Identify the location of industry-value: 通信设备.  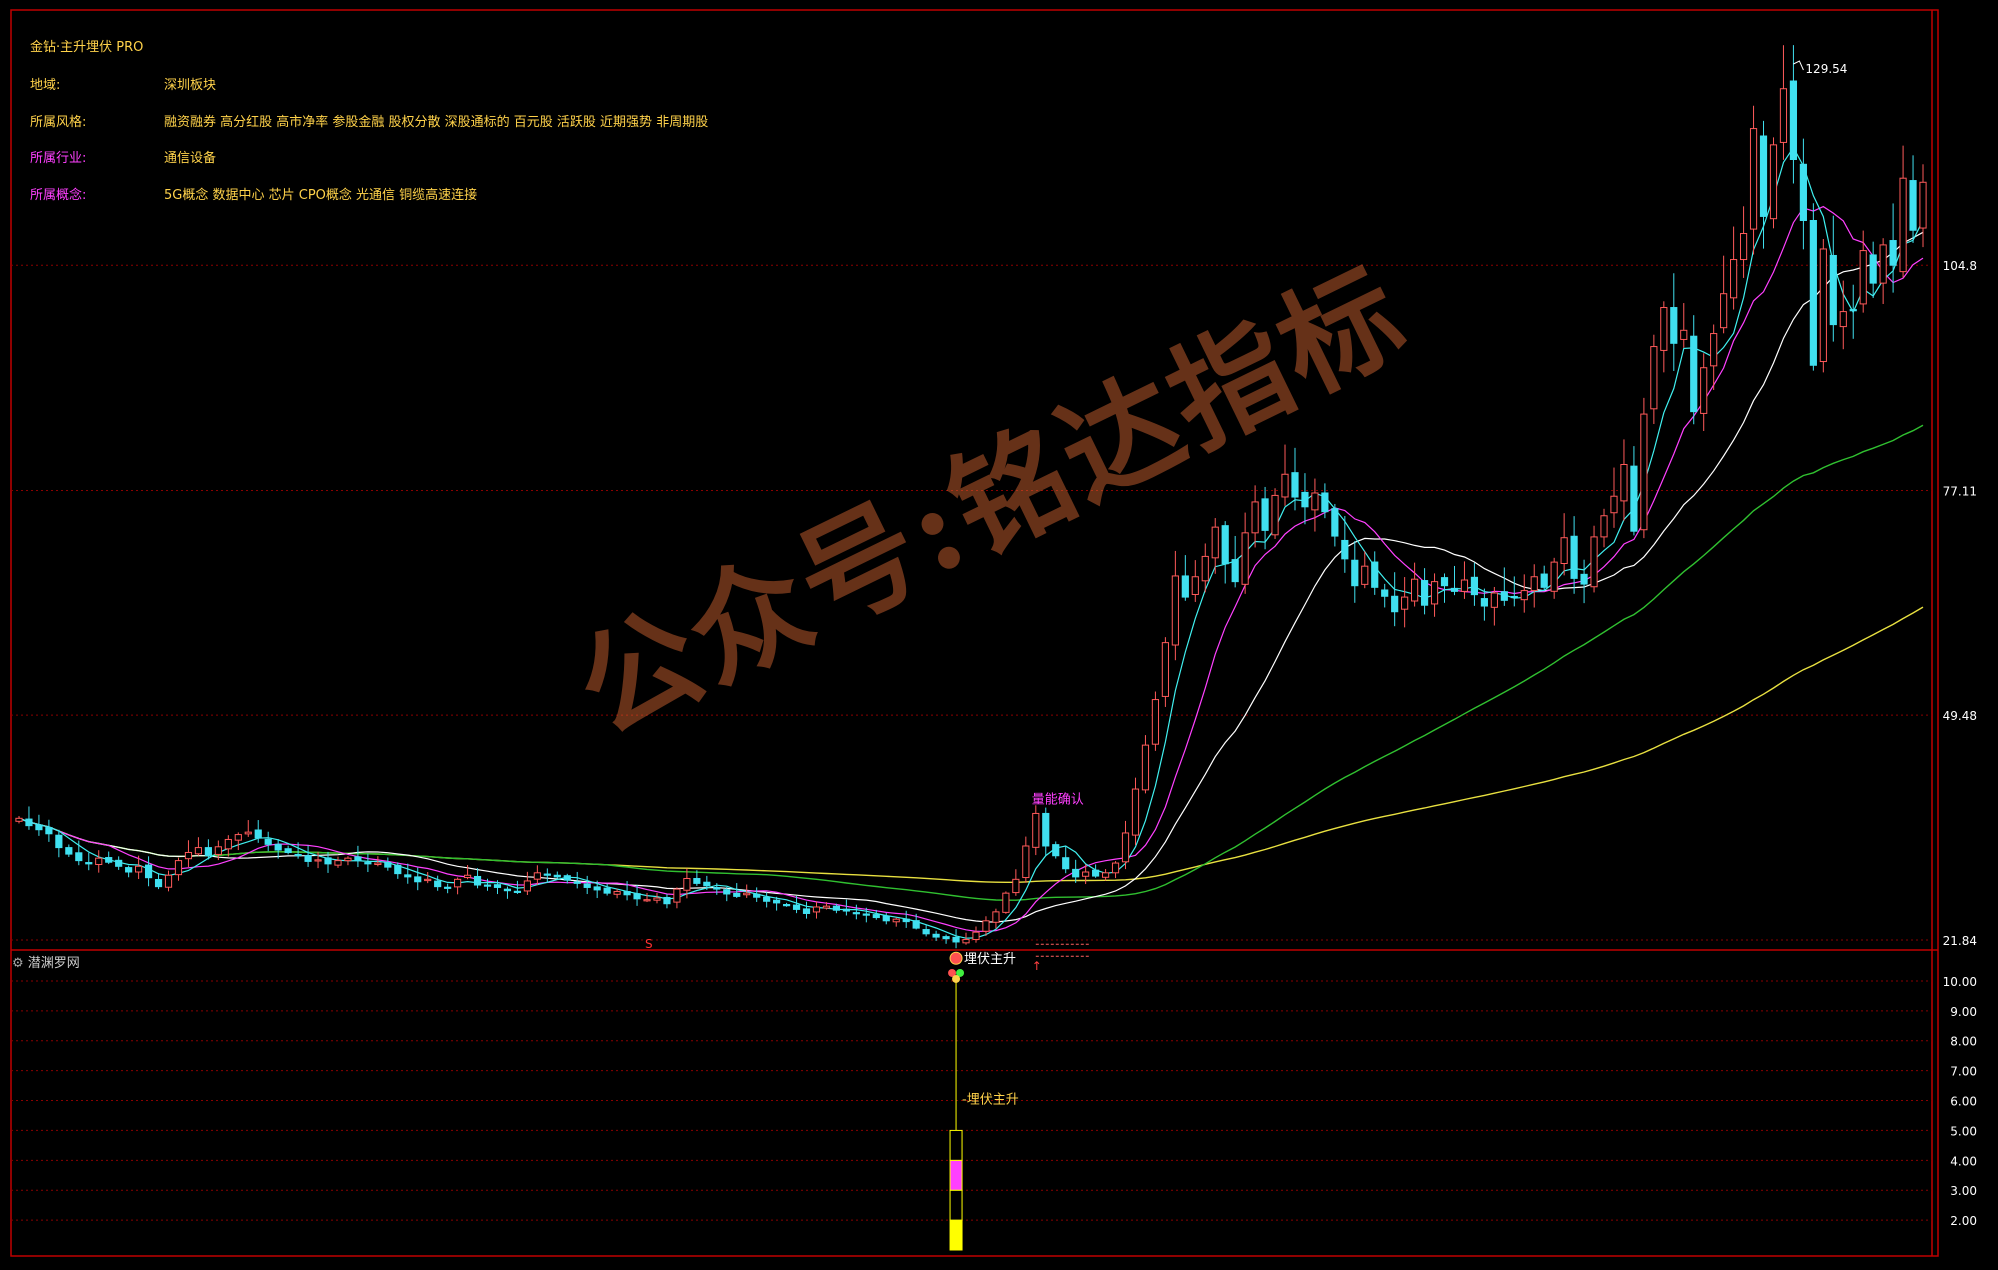
(190, 158).